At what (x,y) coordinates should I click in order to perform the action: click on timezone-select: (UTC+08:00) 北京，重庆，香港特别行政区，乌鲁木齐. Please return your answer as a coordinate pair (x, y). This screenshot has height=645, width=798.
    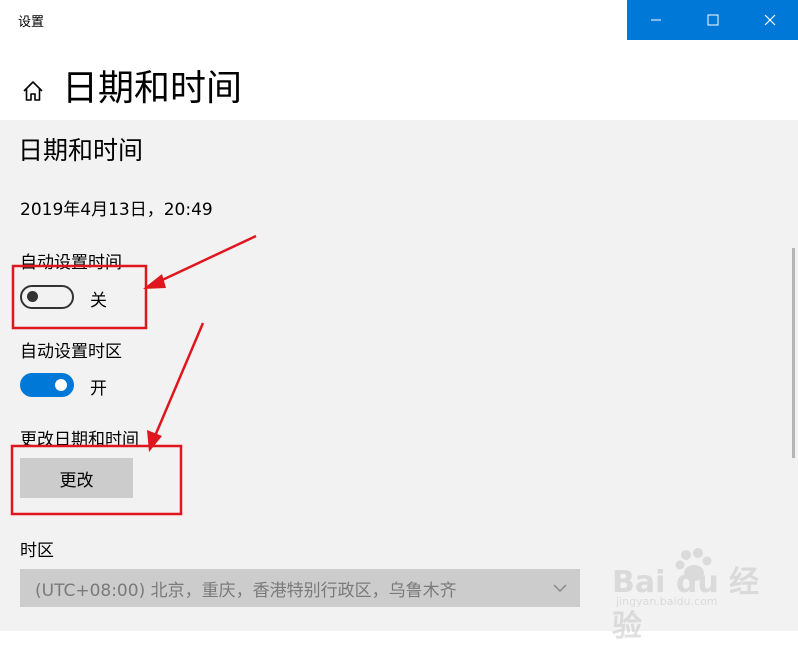
    Looking at the image, I should click on (300, 588).